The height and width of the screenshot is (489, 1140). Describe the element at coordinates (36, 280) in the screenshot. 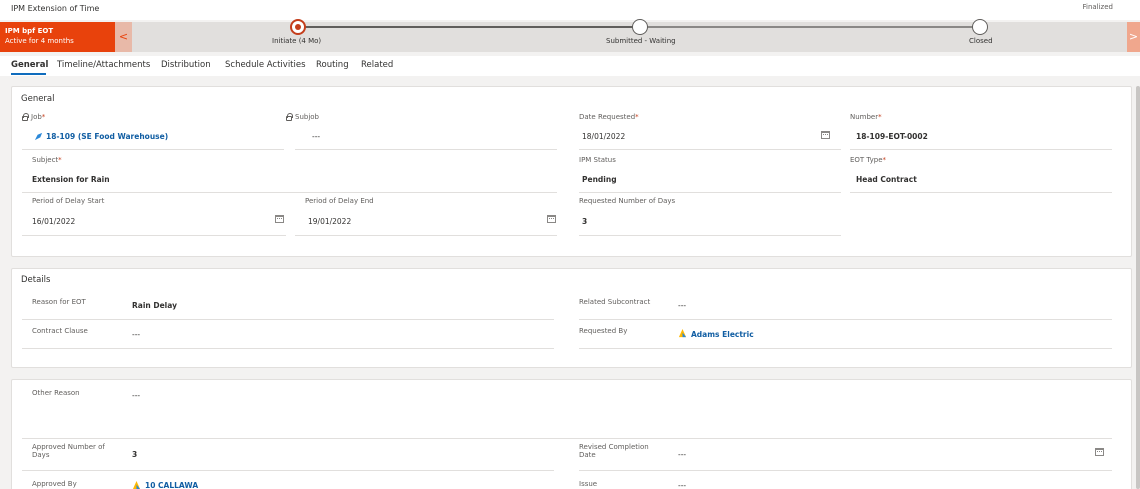

I see `details-section-title: Details` at that location.